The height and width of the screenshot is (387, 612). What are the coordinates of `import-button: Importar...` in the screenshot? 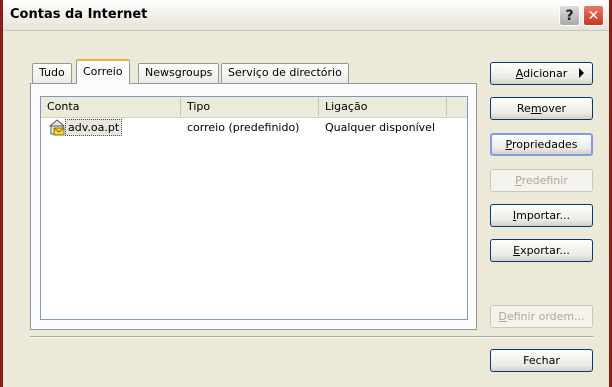 It's located at (541, 215).